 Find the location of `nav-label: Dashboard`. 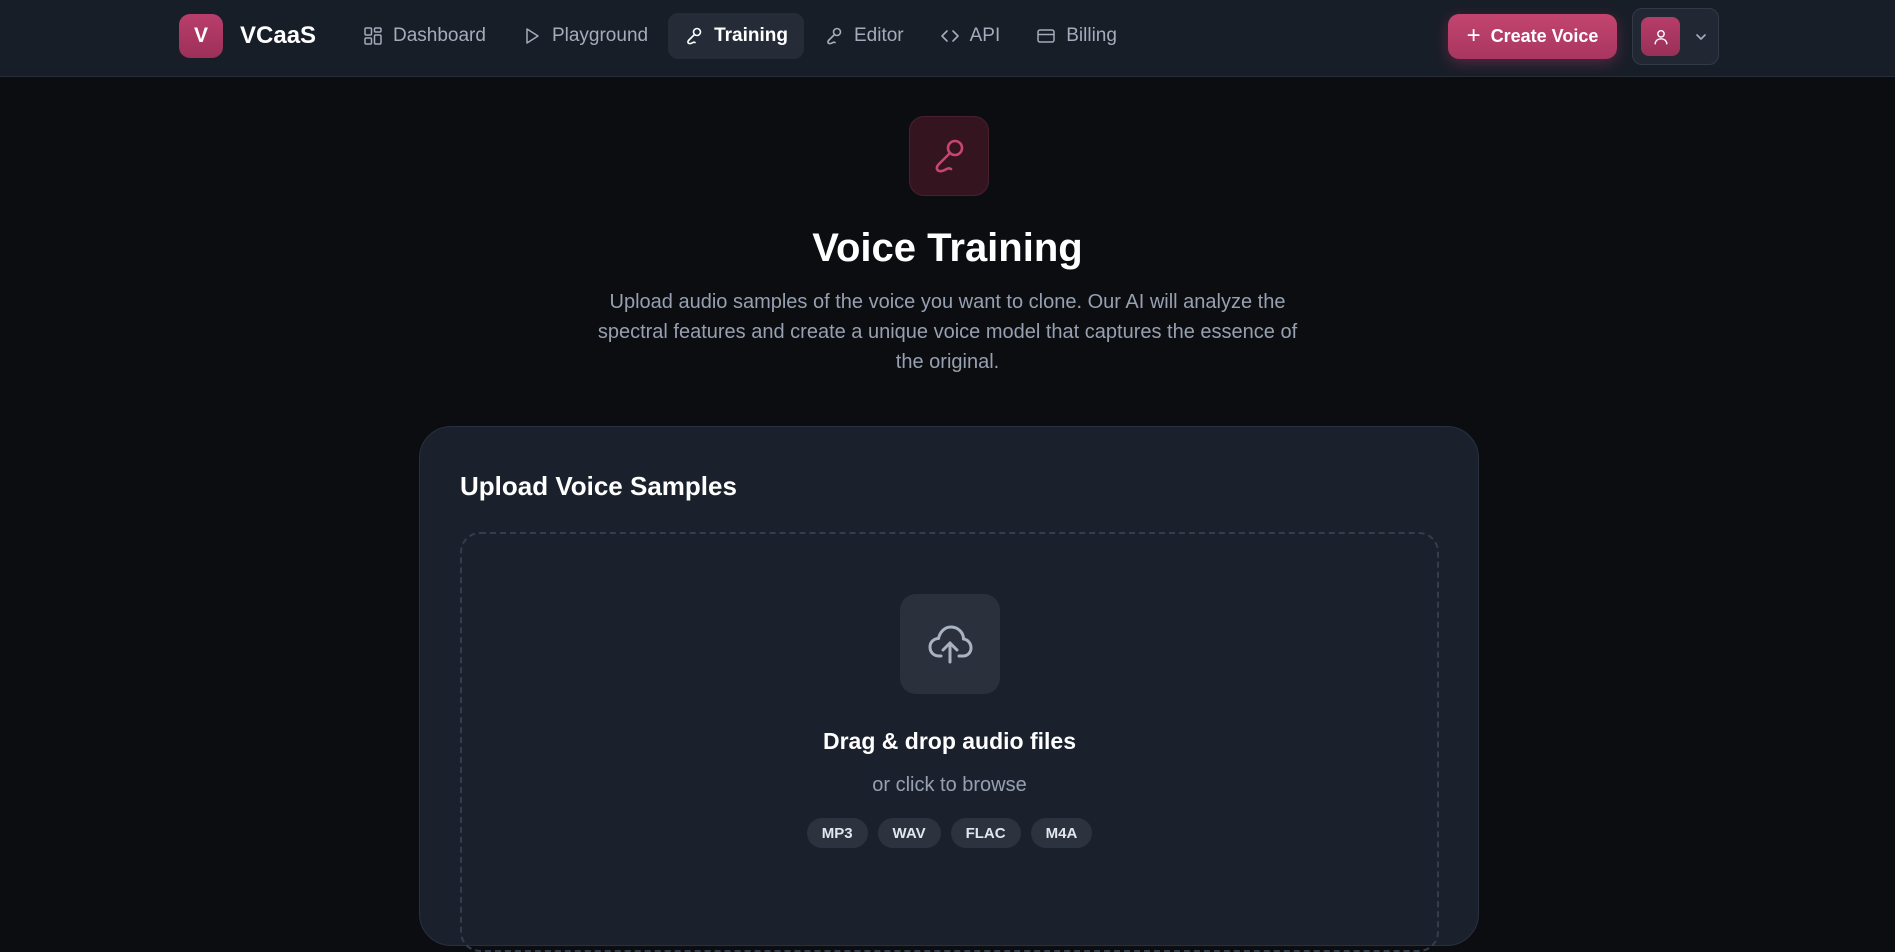

nav-label: Dashboard is located at coordinates (439, 35).